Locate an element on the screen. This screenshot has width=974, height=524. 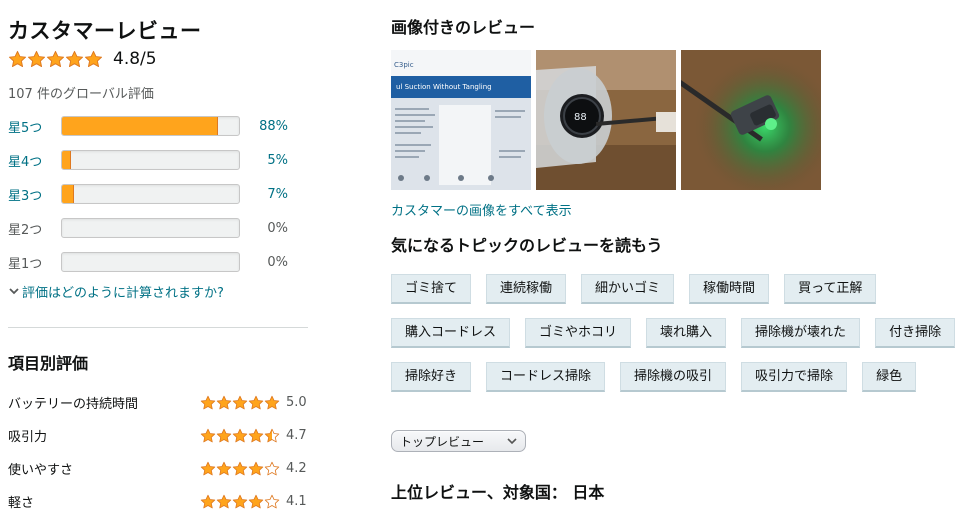
histogram-percent: 5% is located at coordinates (264, 160).